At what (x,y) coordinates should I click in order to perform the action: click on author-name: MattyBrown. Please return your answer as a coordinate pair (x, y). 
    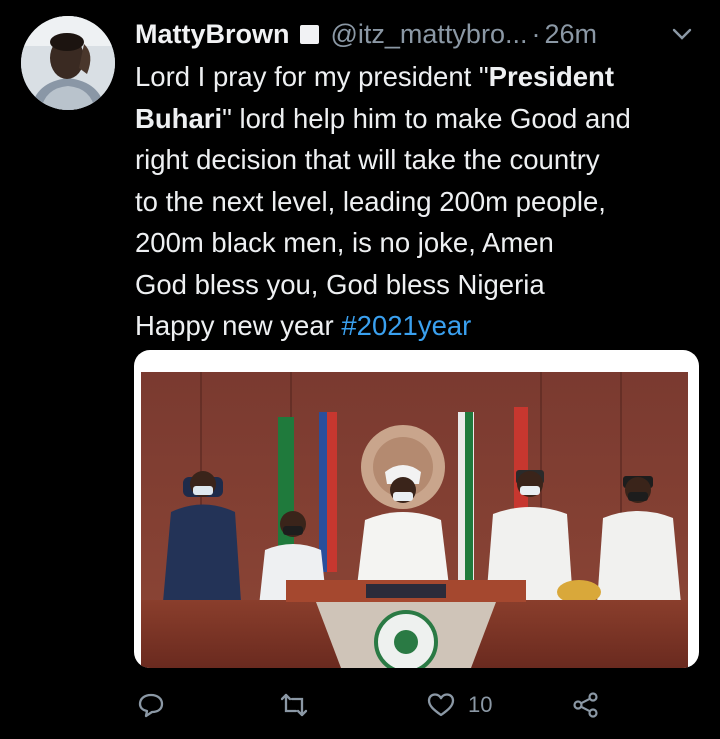
    Looking at the image, I should click on (212, 34).